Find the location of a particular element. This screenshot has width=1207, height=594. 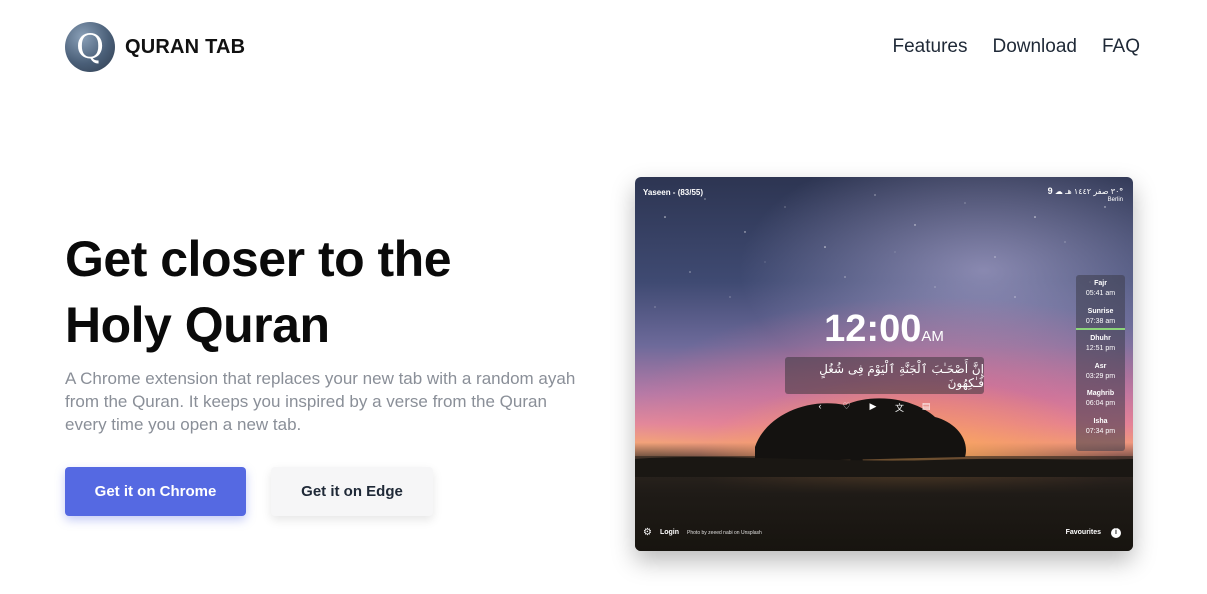

prayer-maghrib: Maghrib 06:04 pm is located at coordinates (1100, 398).